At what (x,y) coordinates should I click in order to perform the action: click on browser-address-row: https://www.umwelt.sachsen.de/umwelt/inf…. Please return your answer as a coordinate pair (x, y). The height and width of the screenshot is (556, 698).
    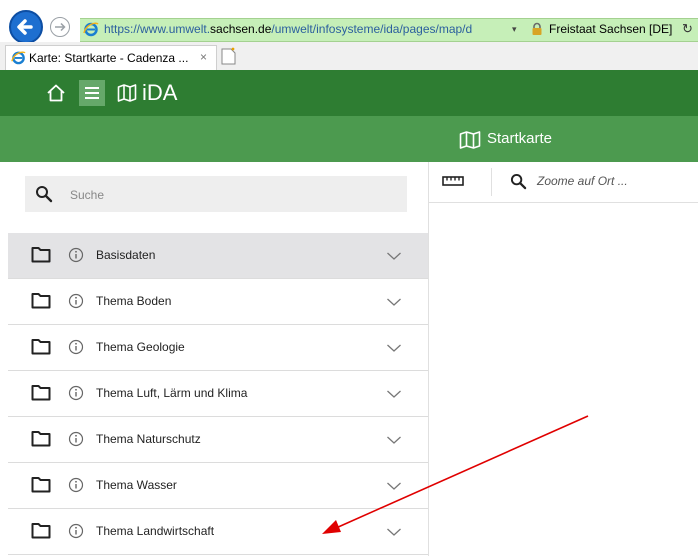
    Looking at the image, I should click on (349, 22).